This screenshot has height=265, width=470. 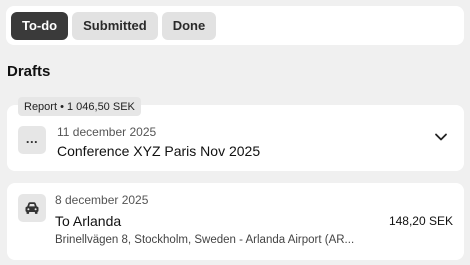 I want to click on car-icon, so click(x=32, y=208).